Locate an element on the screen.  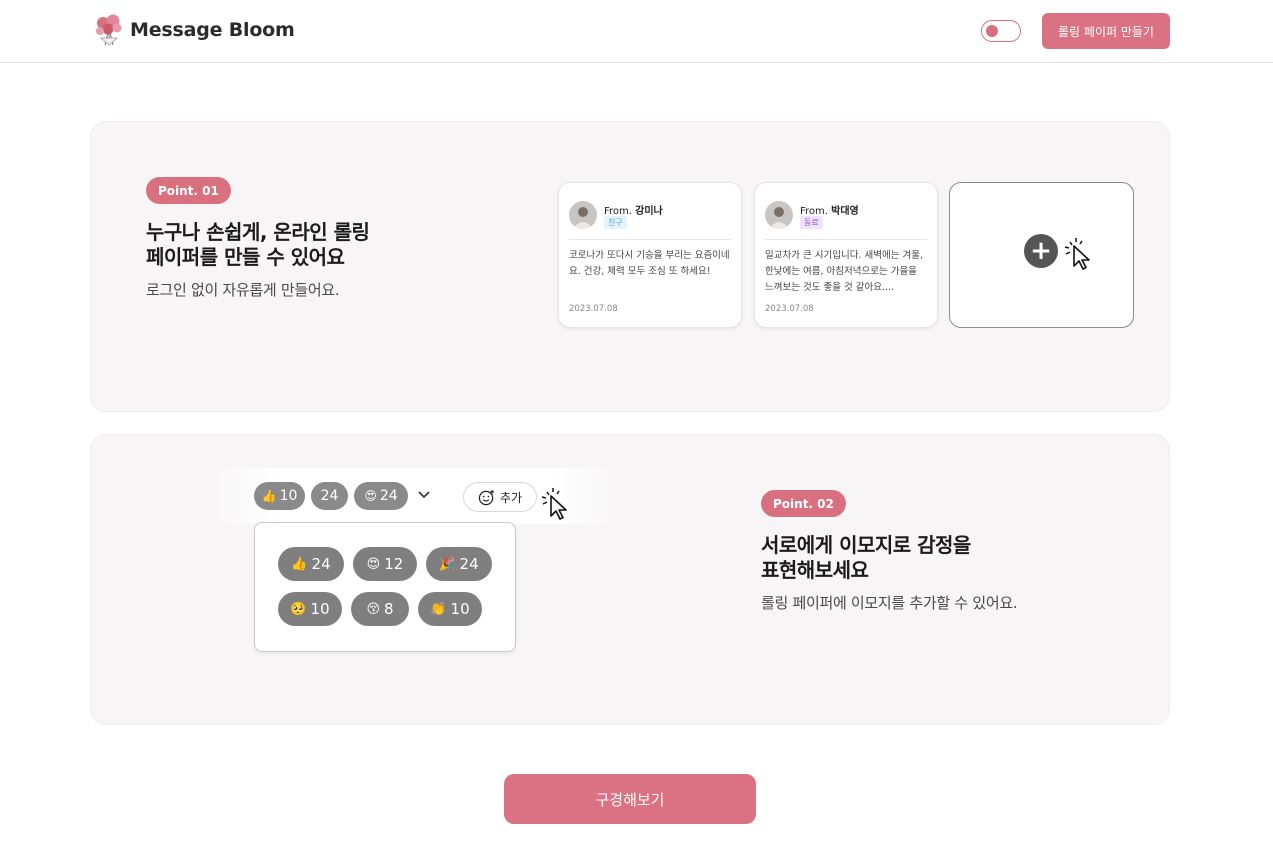
reaction-badge: 😚 8 is located at coordinates (380, 609).